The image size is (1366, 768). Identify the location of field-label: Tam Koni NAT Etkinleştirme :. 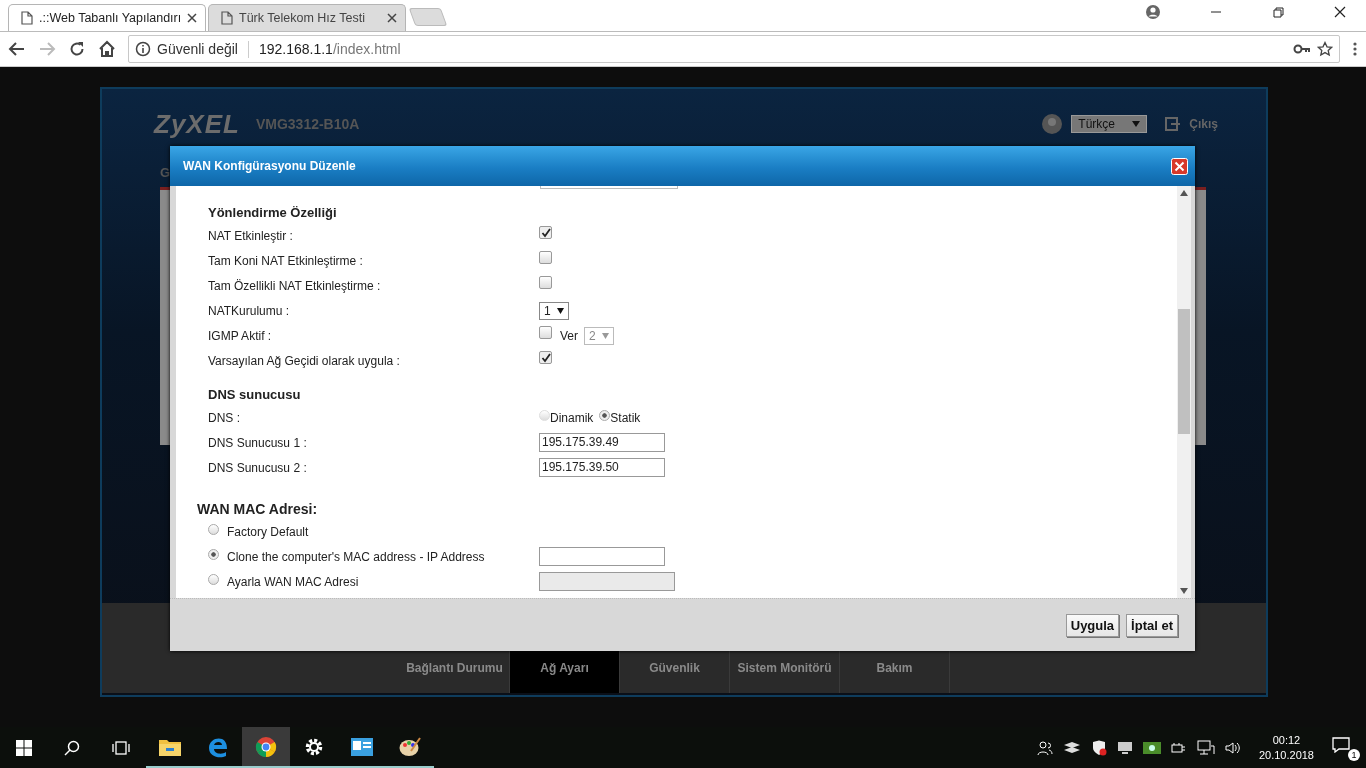
(286, 260).